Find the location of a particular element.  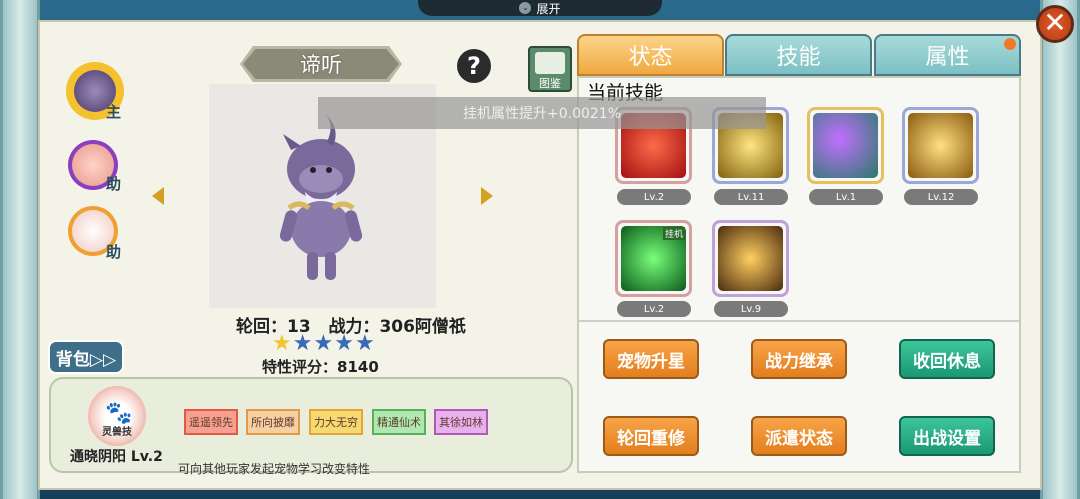

tab-status: 状态 is located at coordinates (650, 55).